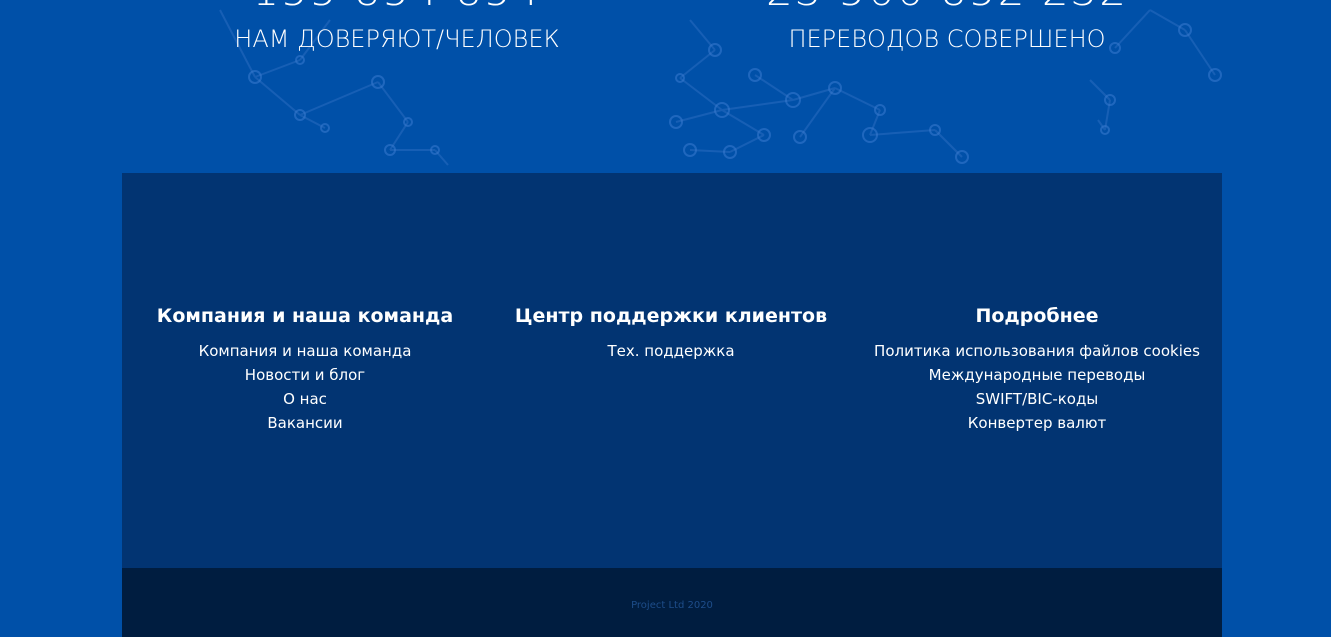 This screenshot has height=637, width=1331. What do you see at coordinates (1037, 351) in the screenshot?
I see `footer-link-cookies-policy: Политика использования файлов cookies` at bounding box center [1037, 351].